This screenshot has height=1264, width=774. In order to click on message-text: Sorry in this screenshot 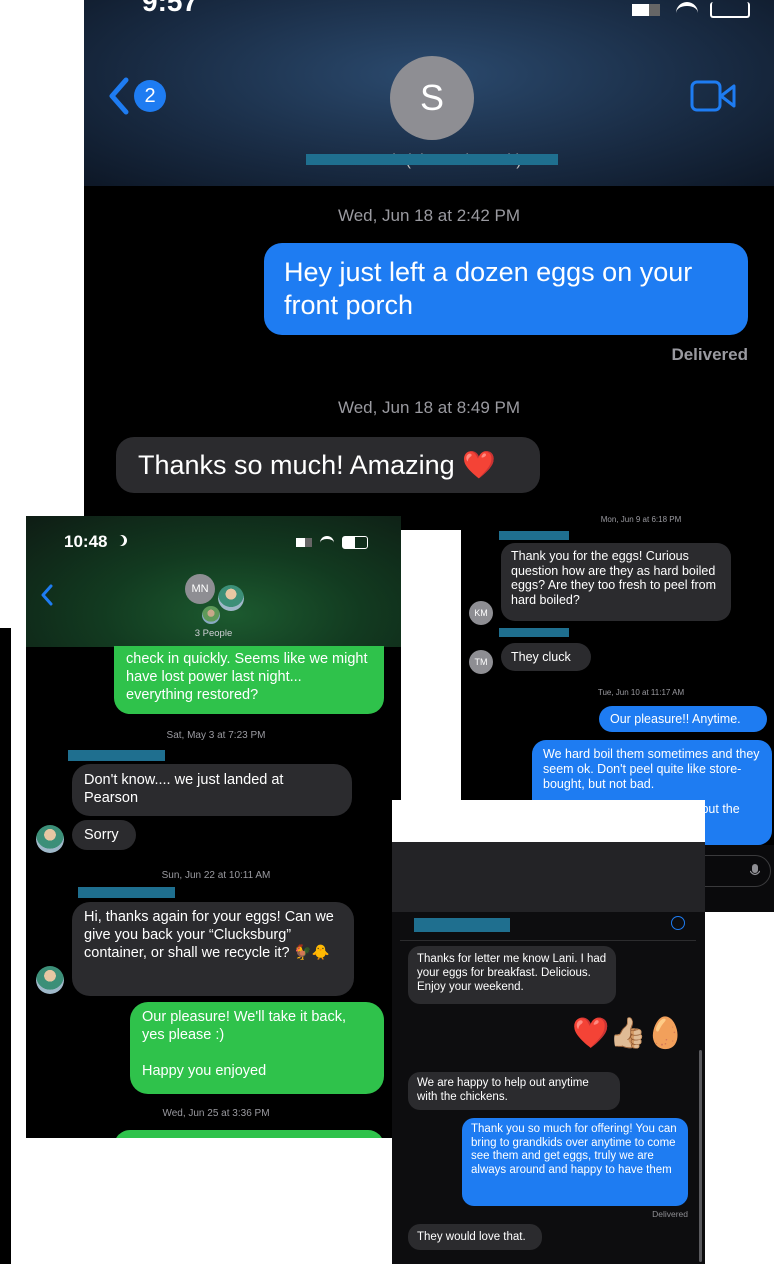, I will do `click(101, 835)`.